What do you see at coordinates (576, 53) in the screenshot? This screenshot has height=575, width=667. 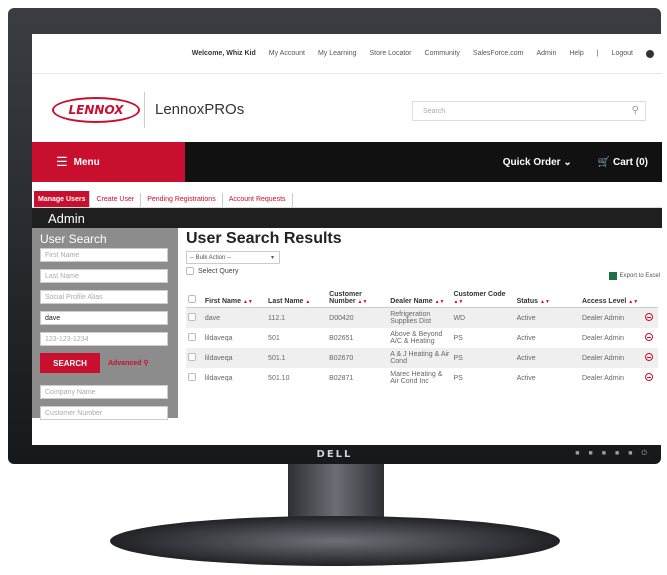 I see `link-help: Help` at bounding box center [576, 53].